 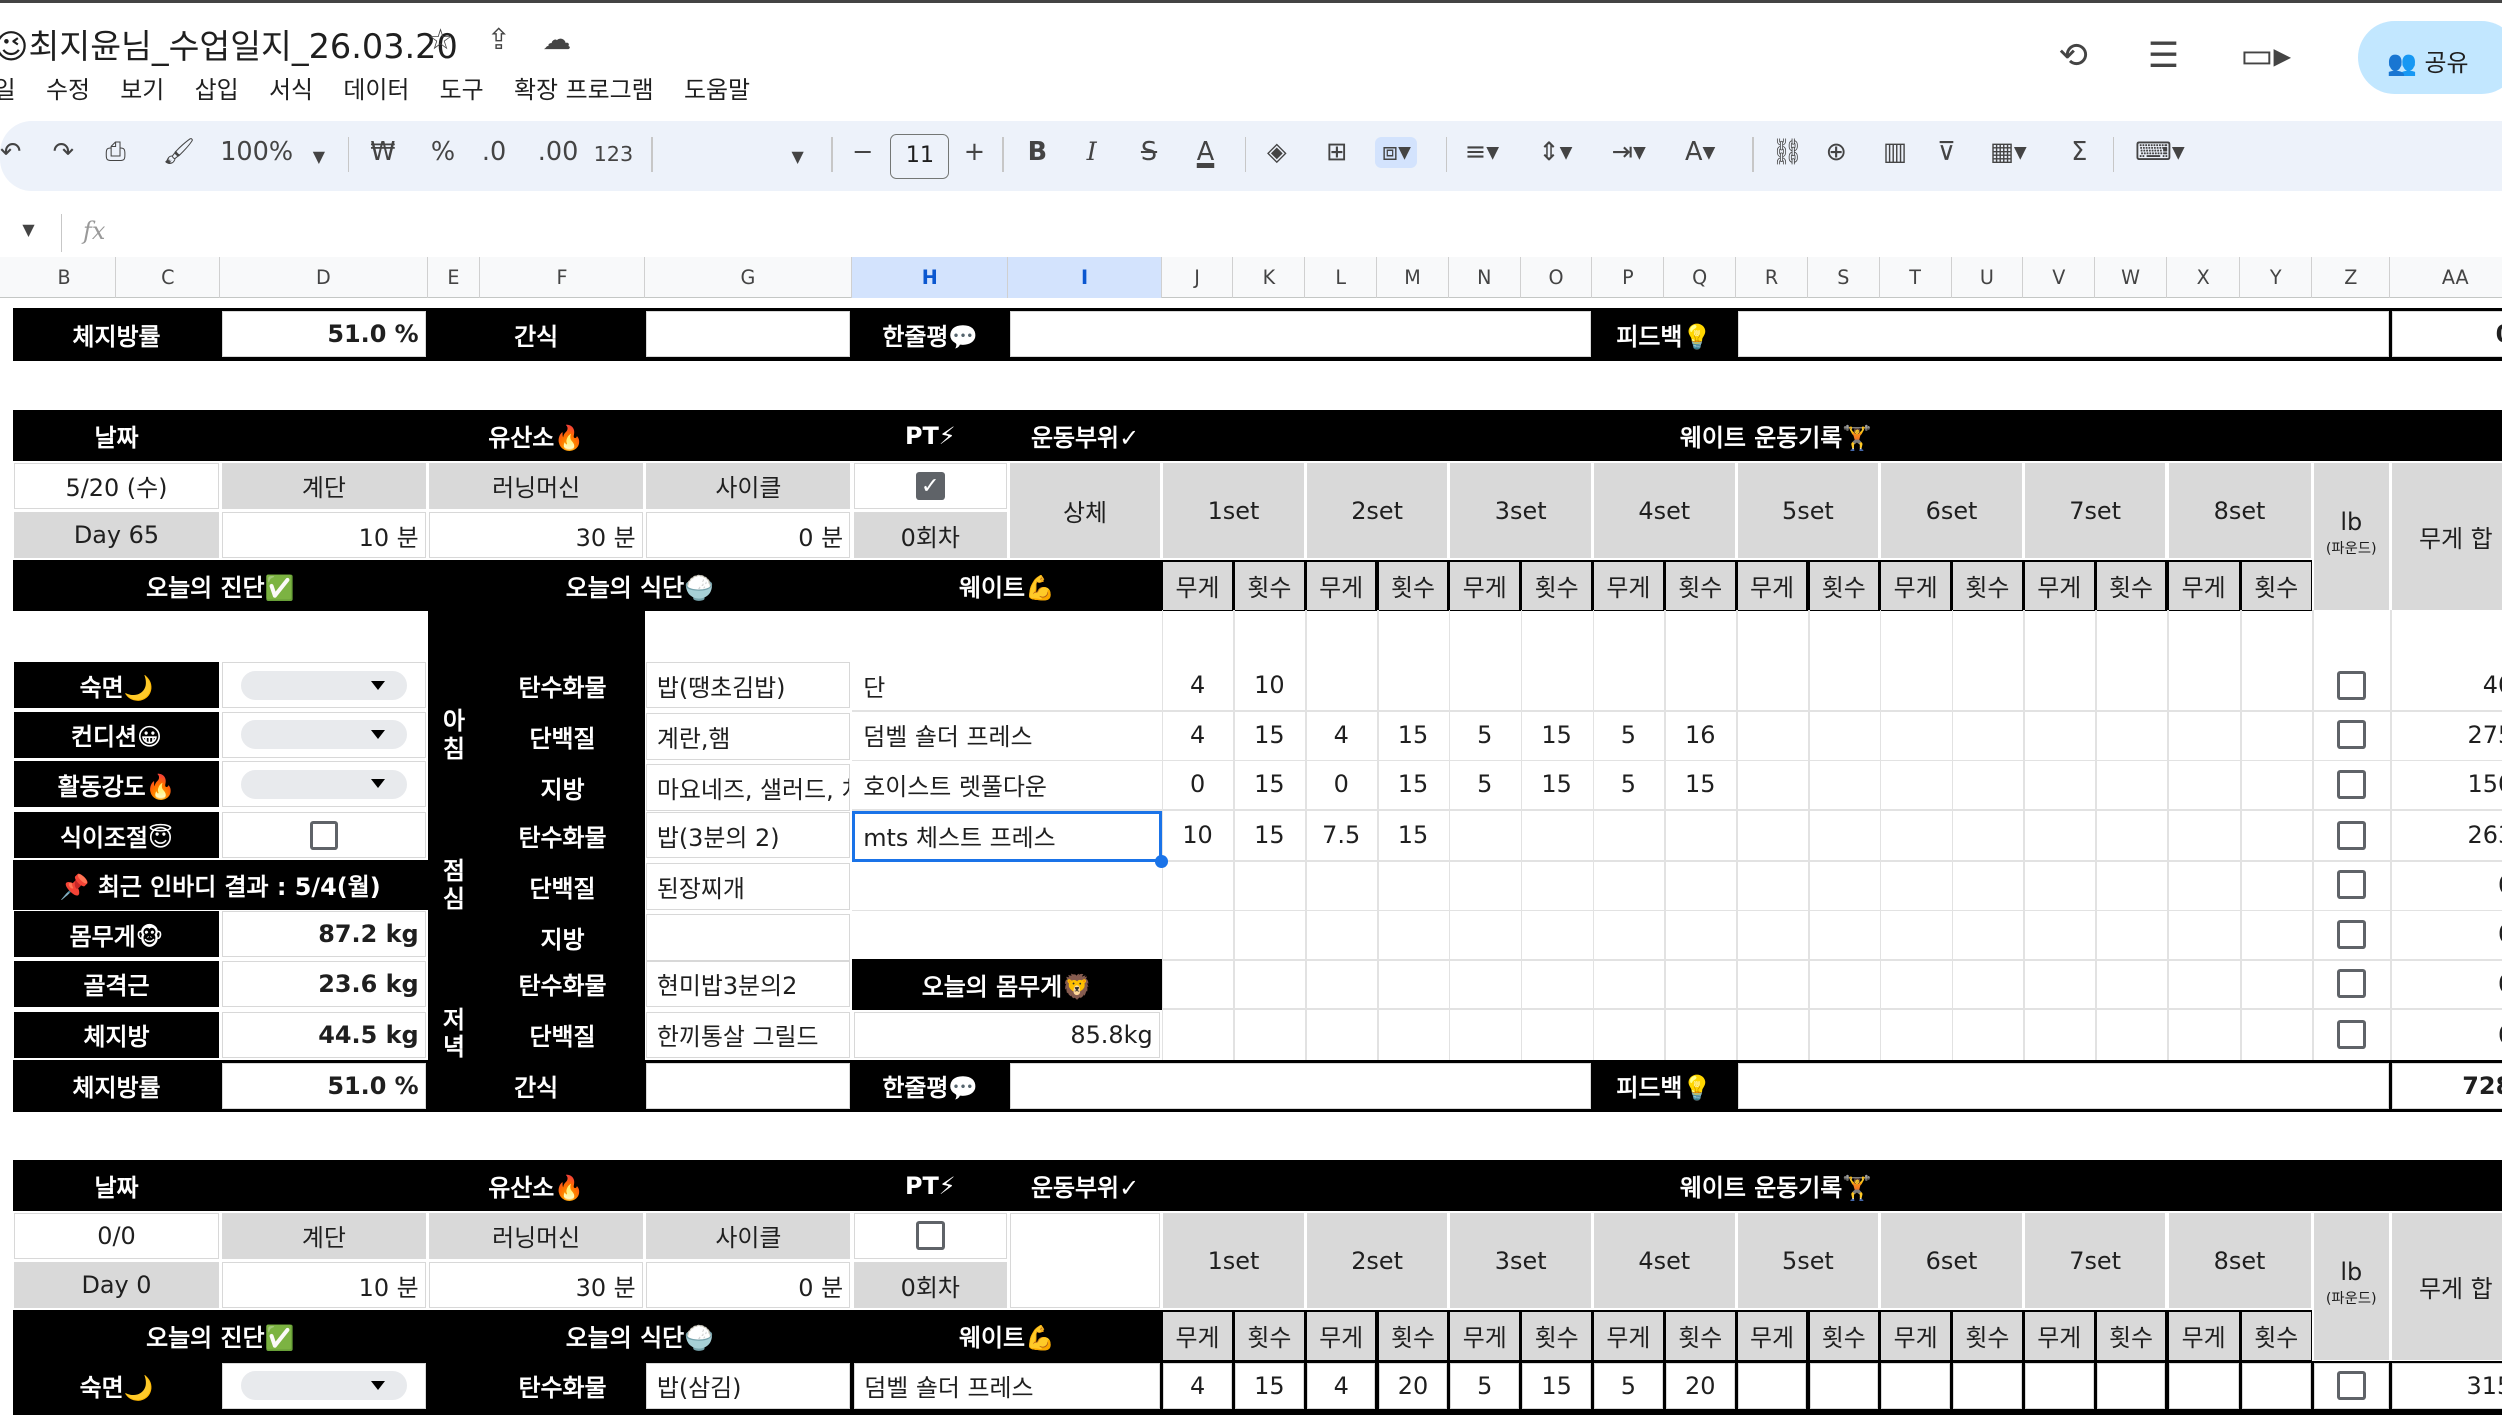 What do you see at coordinates (1341, 835) in the screenshot?
I see `set-value: 7.5` at bounding box center [1341, 835].